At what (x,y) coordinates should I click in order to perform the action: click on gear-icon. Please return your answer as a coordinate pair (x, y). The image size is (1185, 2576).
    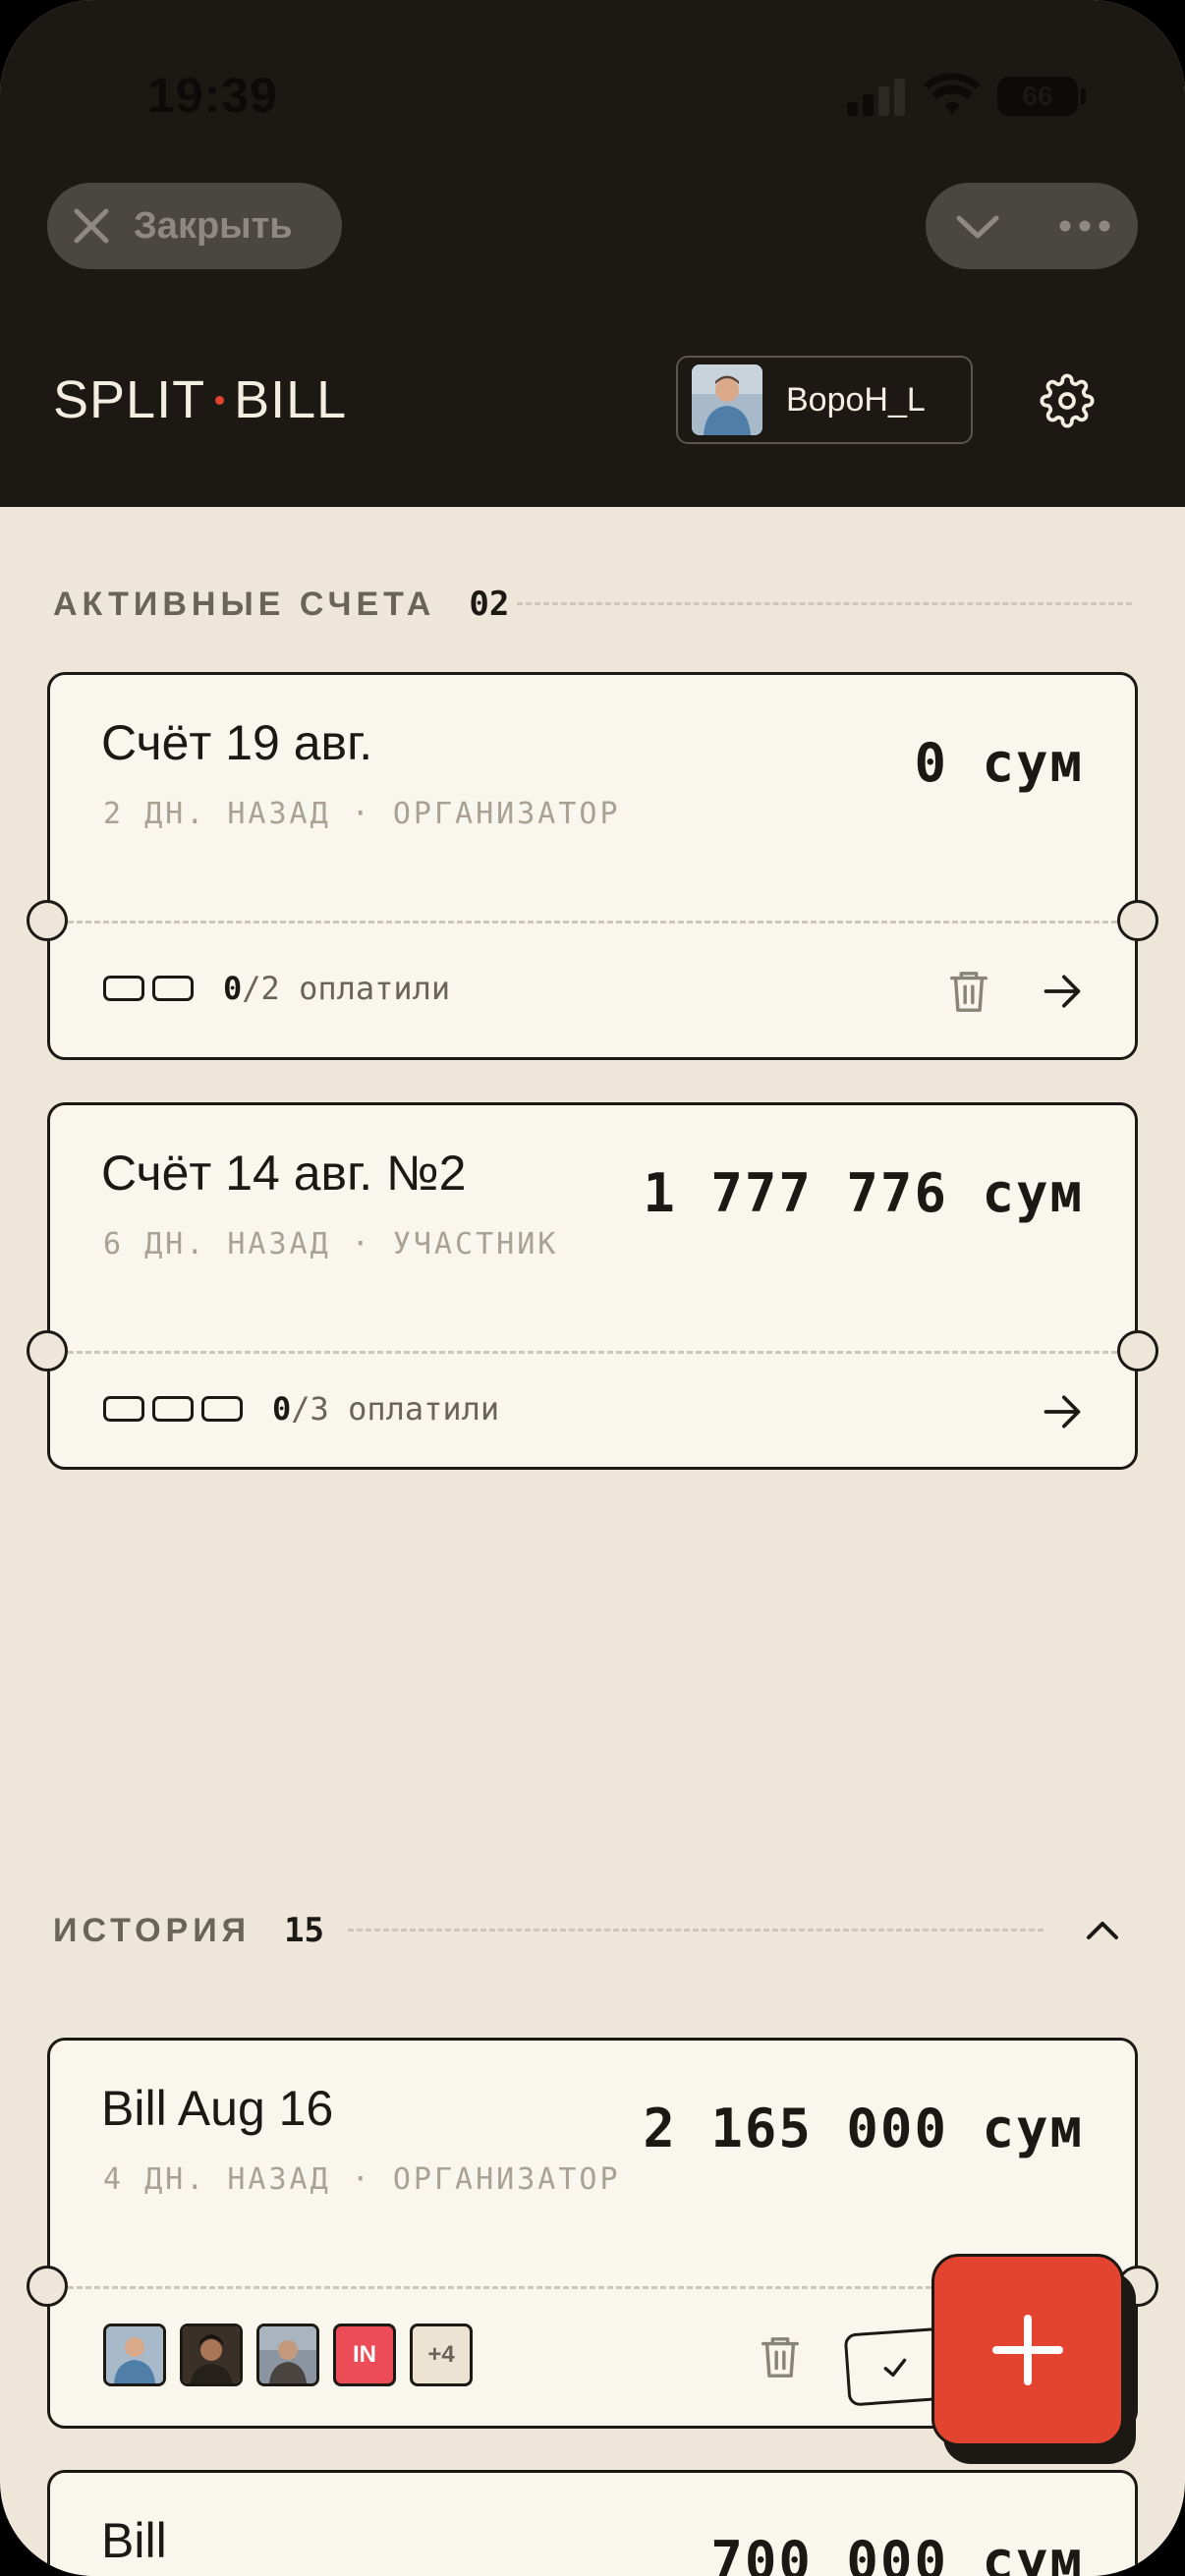
    Looking at the image, I should click on (1068, 400).